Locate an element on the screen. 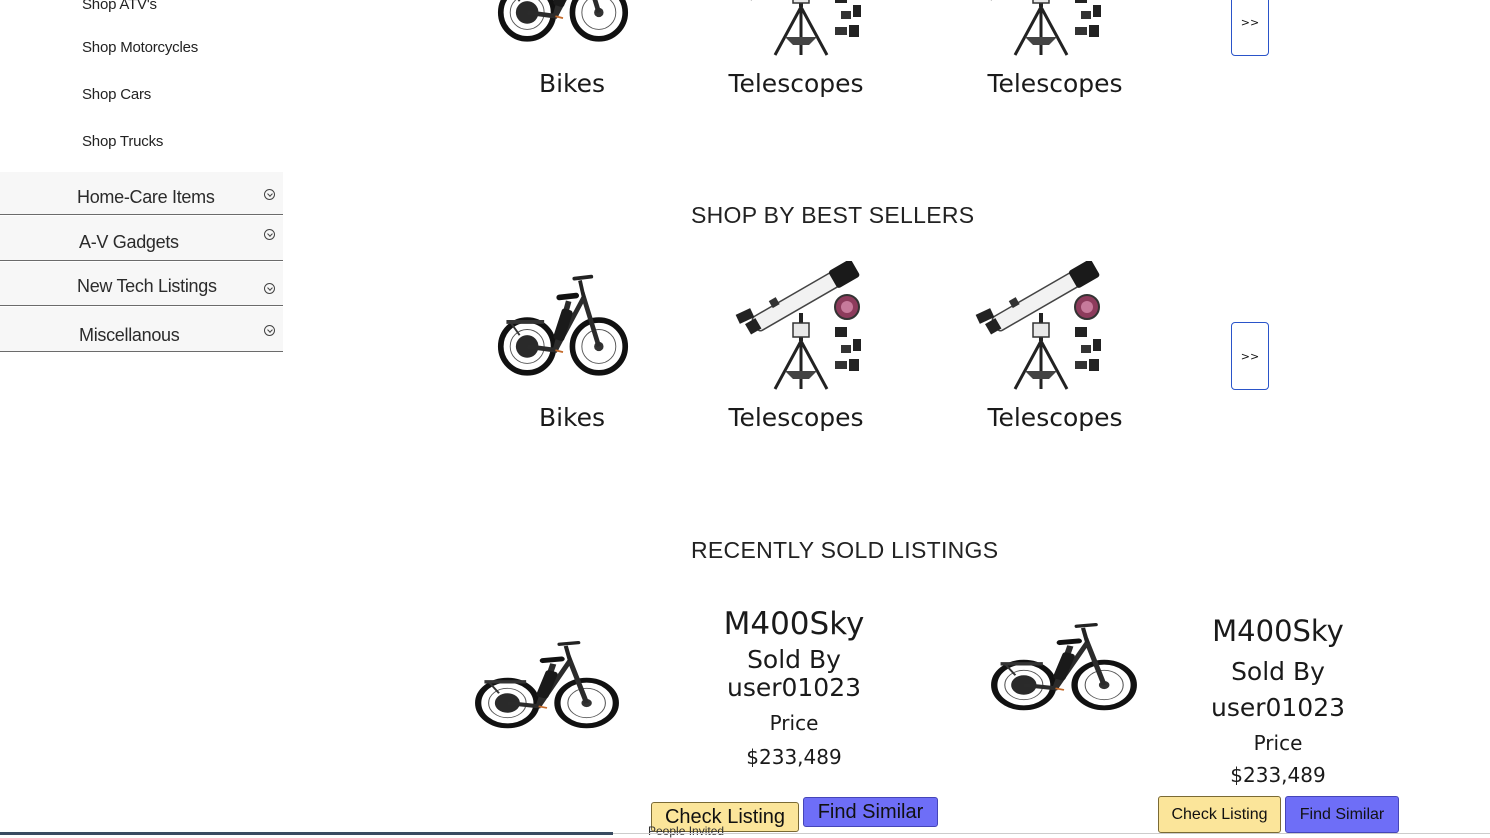  section-heading: SHOP BY BEST SELLERS is located at coordinates (833, 215).